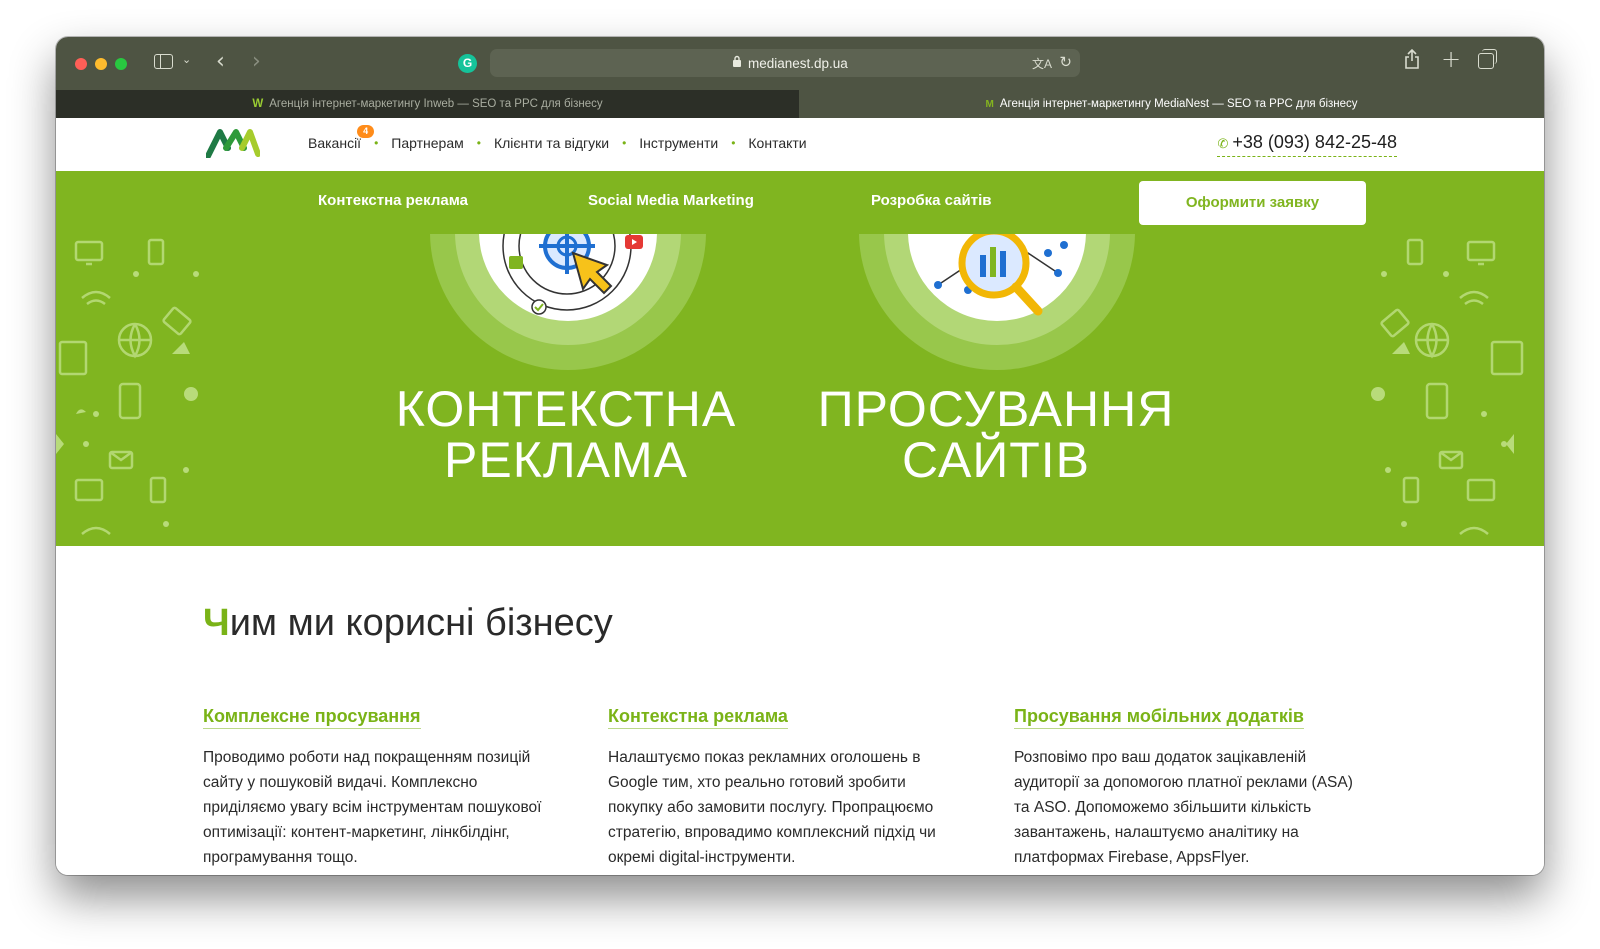  I want to click on benefit-title-link: Просування мобільних додатків, so click(1159, 717).